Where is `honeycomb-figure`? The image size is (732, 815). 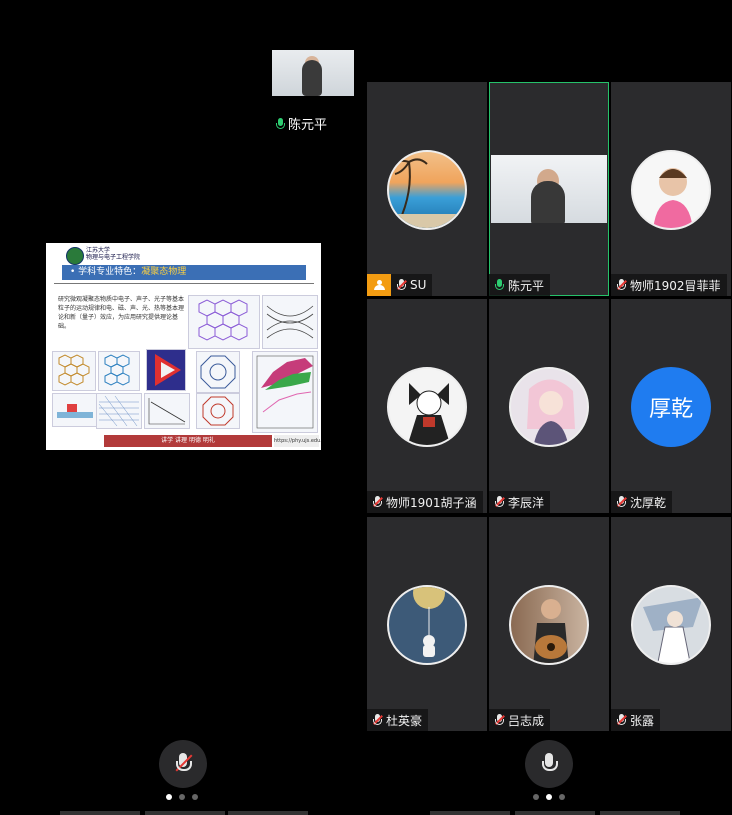 honeycomb-figure is located at coordinates (74, 371).